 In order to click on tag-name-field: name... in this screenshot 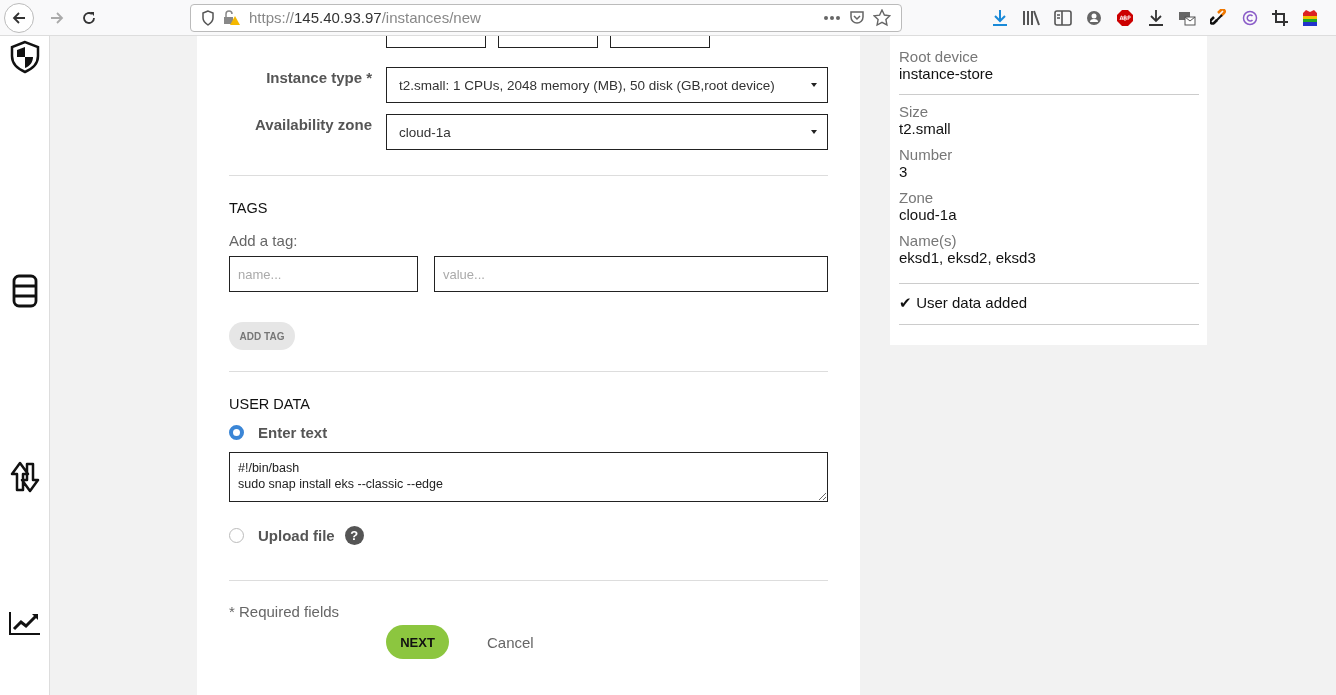, I will do `click(323, 274)`.